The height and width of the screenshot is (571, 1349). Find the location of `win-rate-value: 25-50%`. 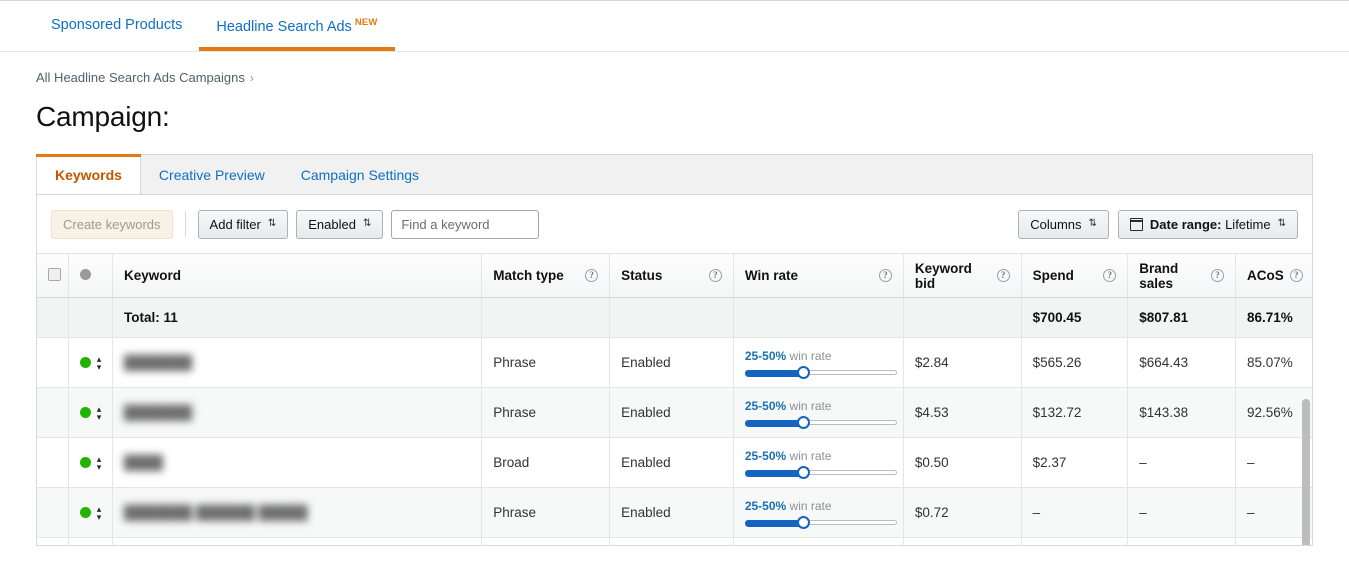

win-rate-value: 25-50% is located at coordinates (765, 455).